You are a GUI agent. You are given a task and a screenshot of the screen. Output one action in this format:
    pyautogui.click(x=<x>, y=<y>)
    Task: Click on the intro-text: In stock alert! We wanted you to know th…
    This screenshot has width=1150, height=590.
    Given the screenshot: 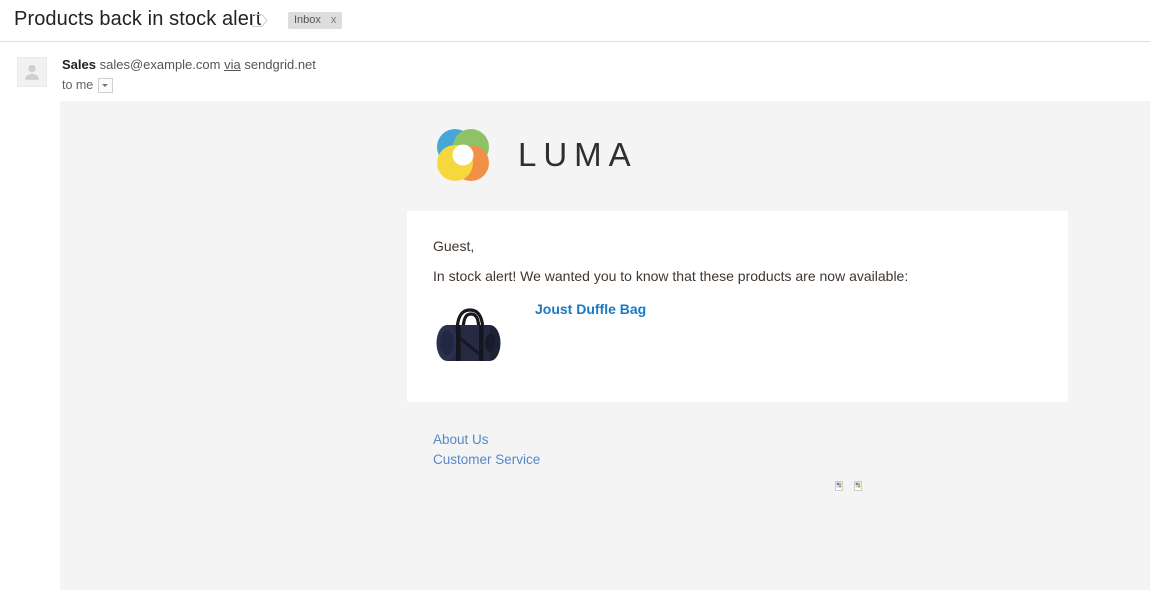 What is the action you would take?
    pyautogui.click(x=671, y=276)
    